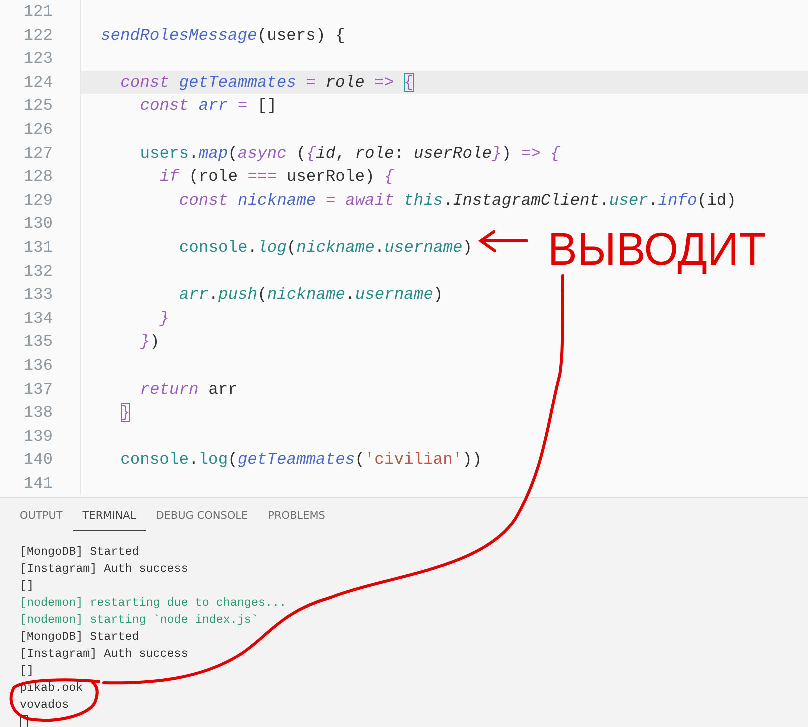 The height and width of the screenshot is (727, 808). Describe the element at coordinates (189, 389) in the screenshot. I see `code-line: return arr` at that location.